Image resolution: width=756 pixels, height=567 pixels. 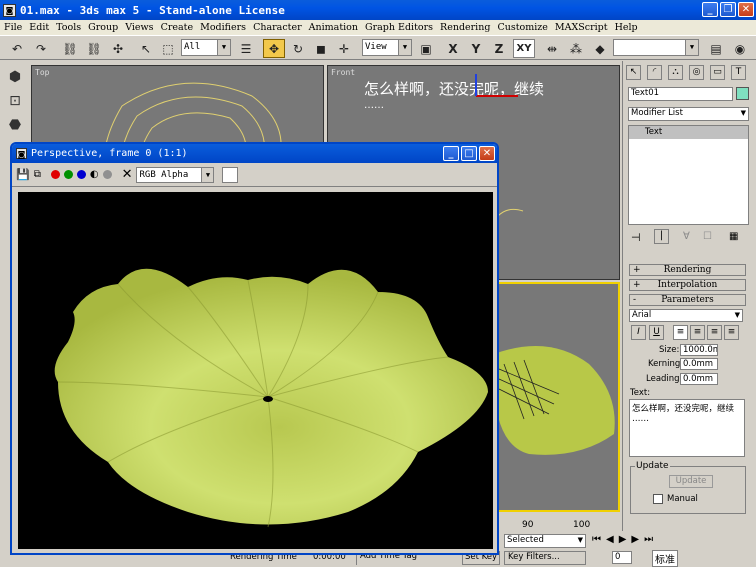 What do you see at coordinates (321, 48) in the screenshot?
I see `select-scale-icon: ◼` at bounding box center [321, 48].